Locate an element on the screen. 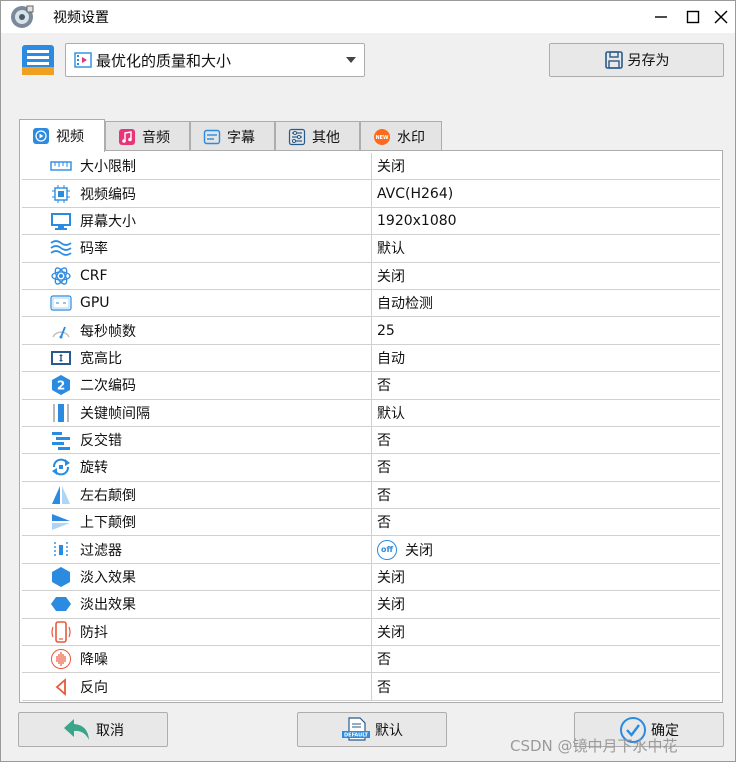 Image resolution: width=736 pixels, height=762 pixels. table-row: 大小限制 关闭 is located at coordinates (371, 167).